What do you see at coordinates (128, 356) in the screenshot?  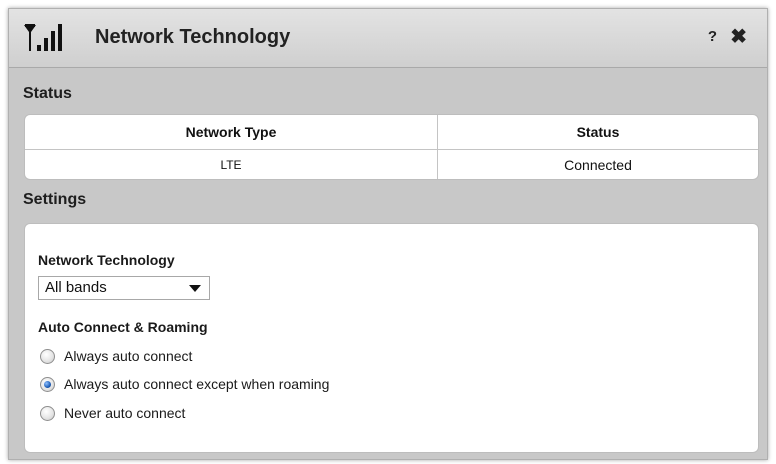 I see `radio-label: Always auto connect` at bounding box center [128, 356].